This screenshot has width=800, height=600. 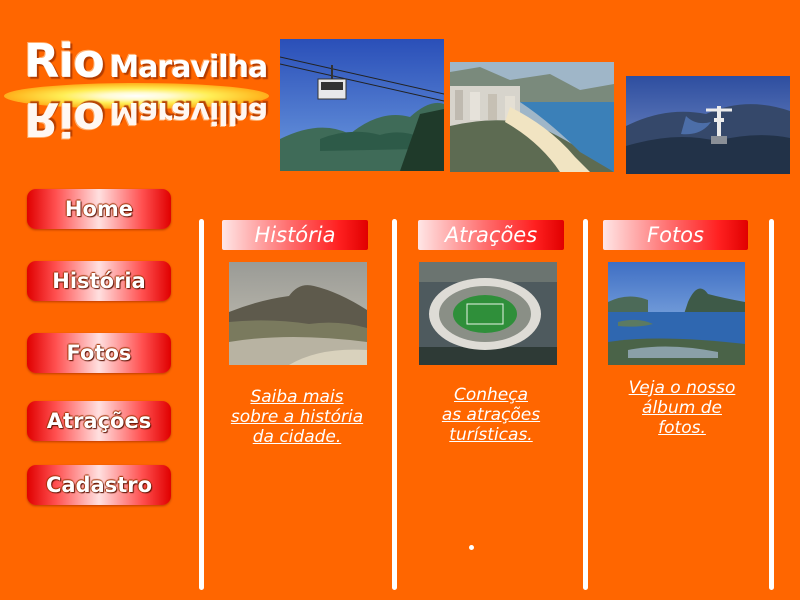 What do you see at coordinates (64, 61) in the screenshot?
I see `logo-word-rio: Rio` at bounding box center [64, 61].